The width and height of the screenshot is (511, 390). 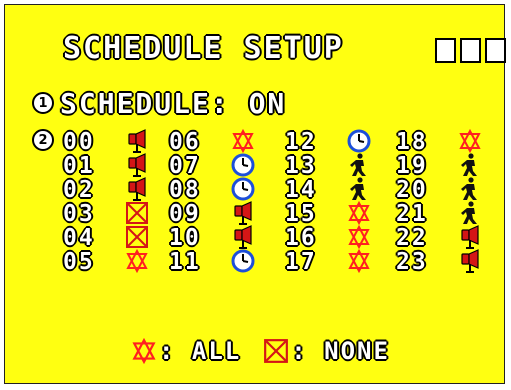 What do you see at coordinates (43, 103) in the screenshot?
I see `item-number-1: 1` at bounding box center [43, 103].